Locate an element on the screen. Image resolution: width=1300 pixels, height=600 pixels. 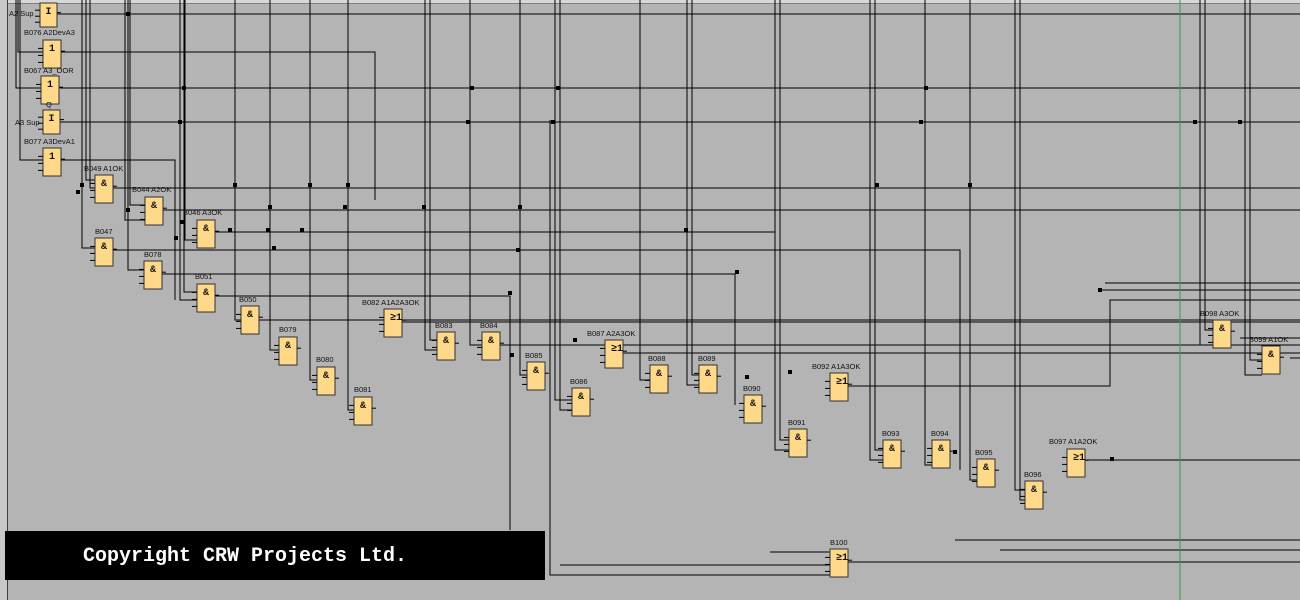
block-b095: & B095 is located at coordinates (985, 468).